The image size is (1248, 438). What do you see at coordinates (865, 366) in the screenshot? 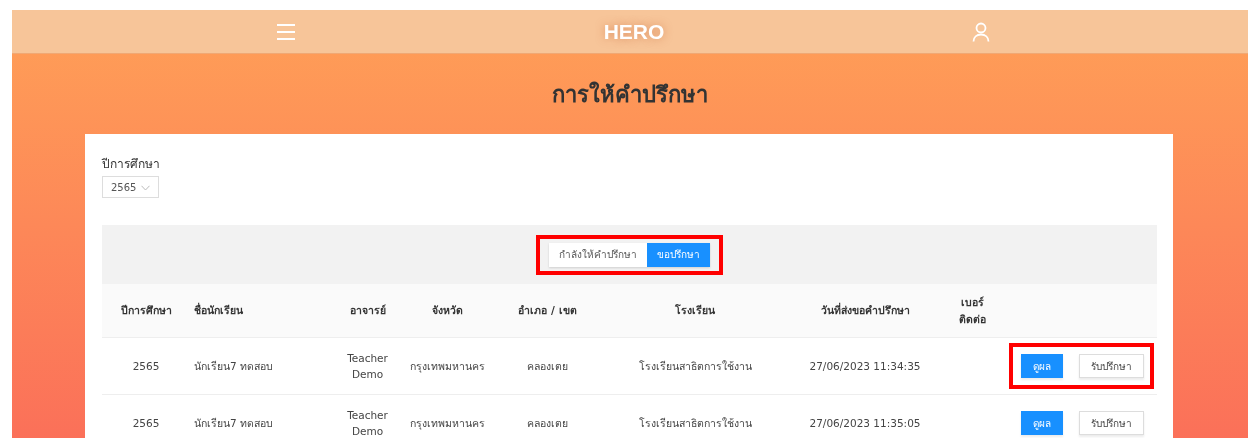
I see `table-cell: 27/06/2023 11:34:35` at bounding box center [865, 366].